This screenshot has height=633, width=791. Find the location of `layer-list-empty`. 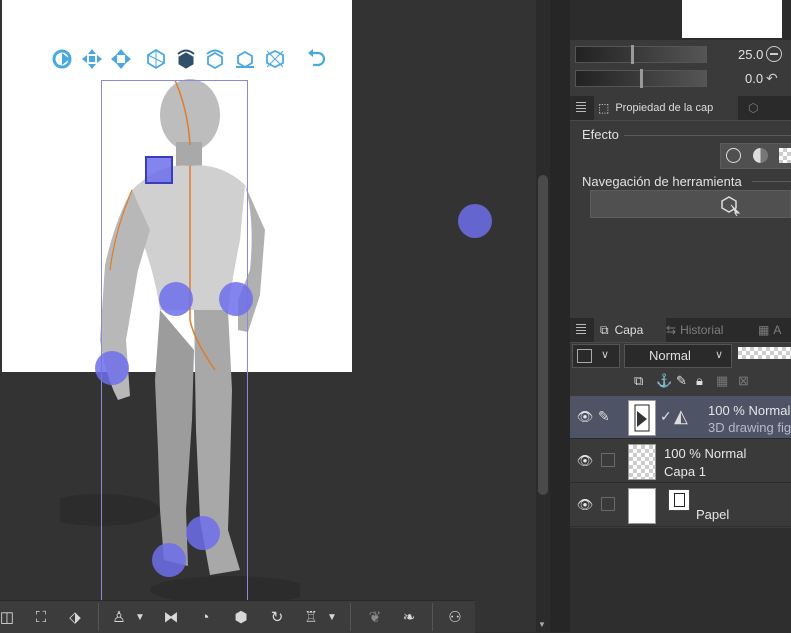

layer-list-empty is located at coordinates (680, 580).